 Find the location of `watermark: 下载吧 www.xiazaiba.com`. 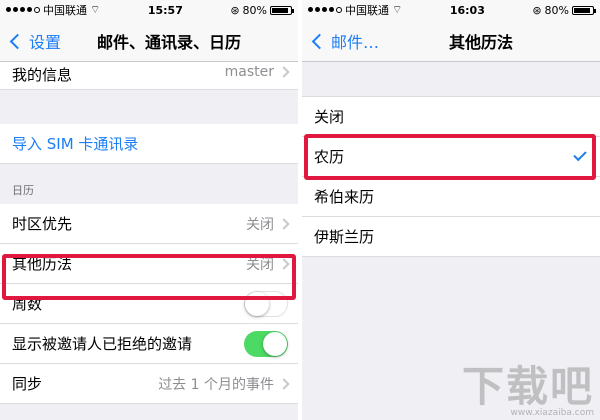

watermark: 下载吧 www.xiazaiba.com is located at coordinates (527, 390).